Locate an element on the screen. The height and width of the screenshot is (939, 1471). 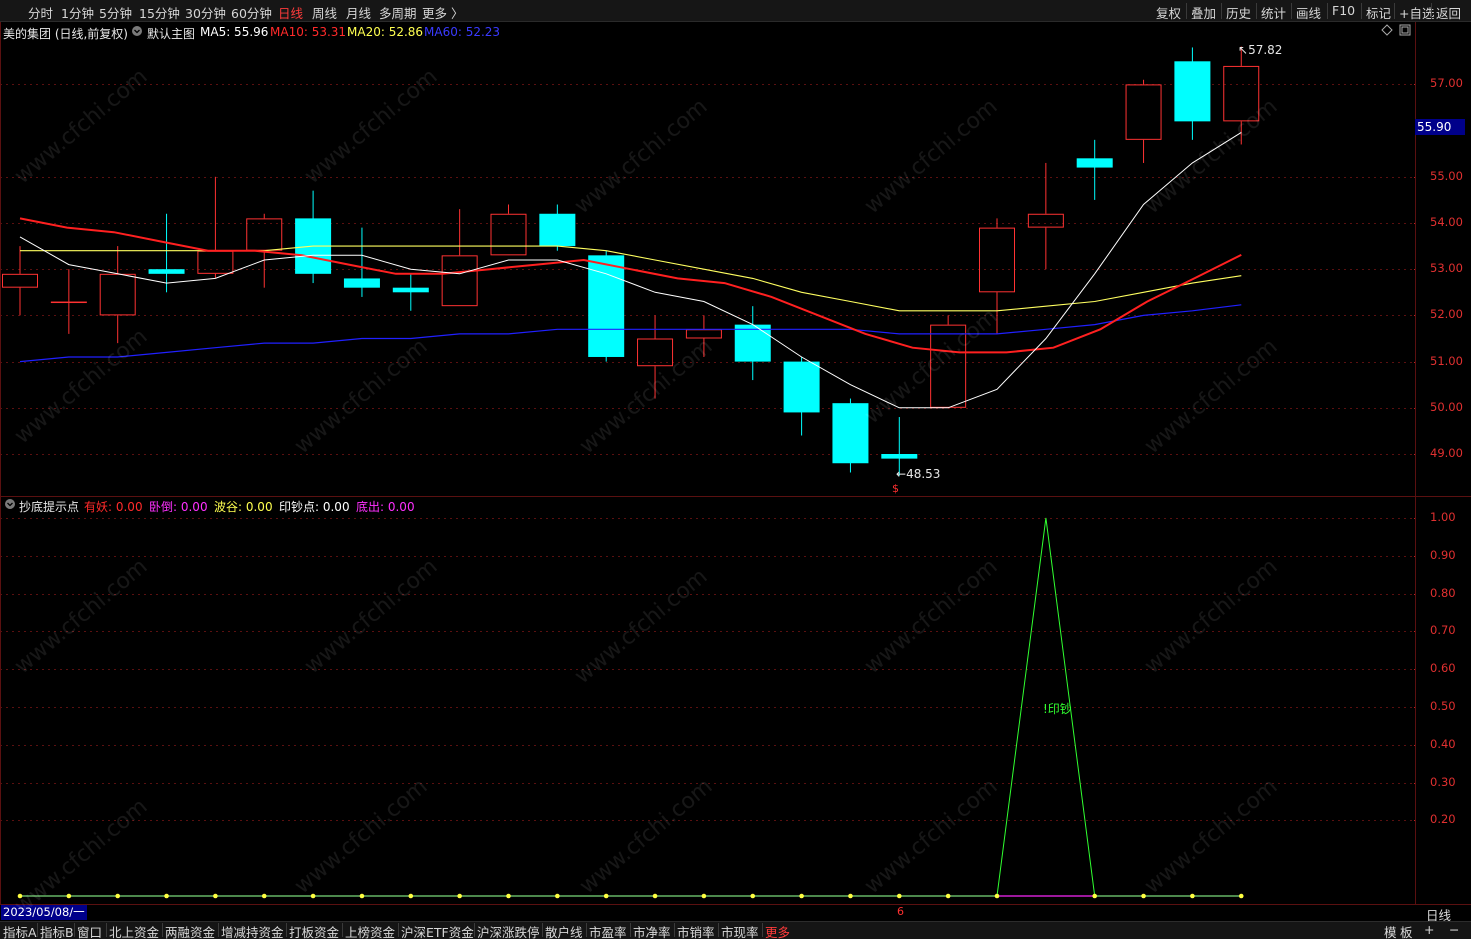
period-tab-1: 1分钟 is located at coordinates (77, 12).